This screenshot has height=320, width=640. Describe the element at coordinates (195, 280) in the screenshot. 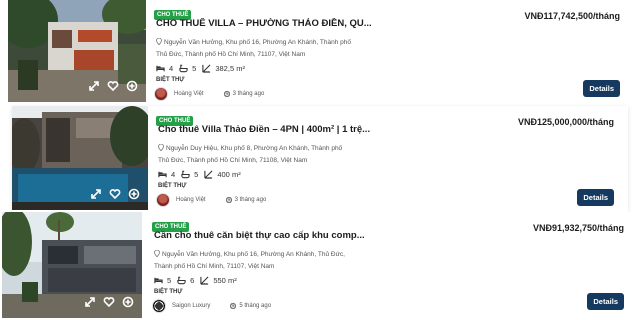

I see `listing-specs: 5 6 550 m²` at that location.